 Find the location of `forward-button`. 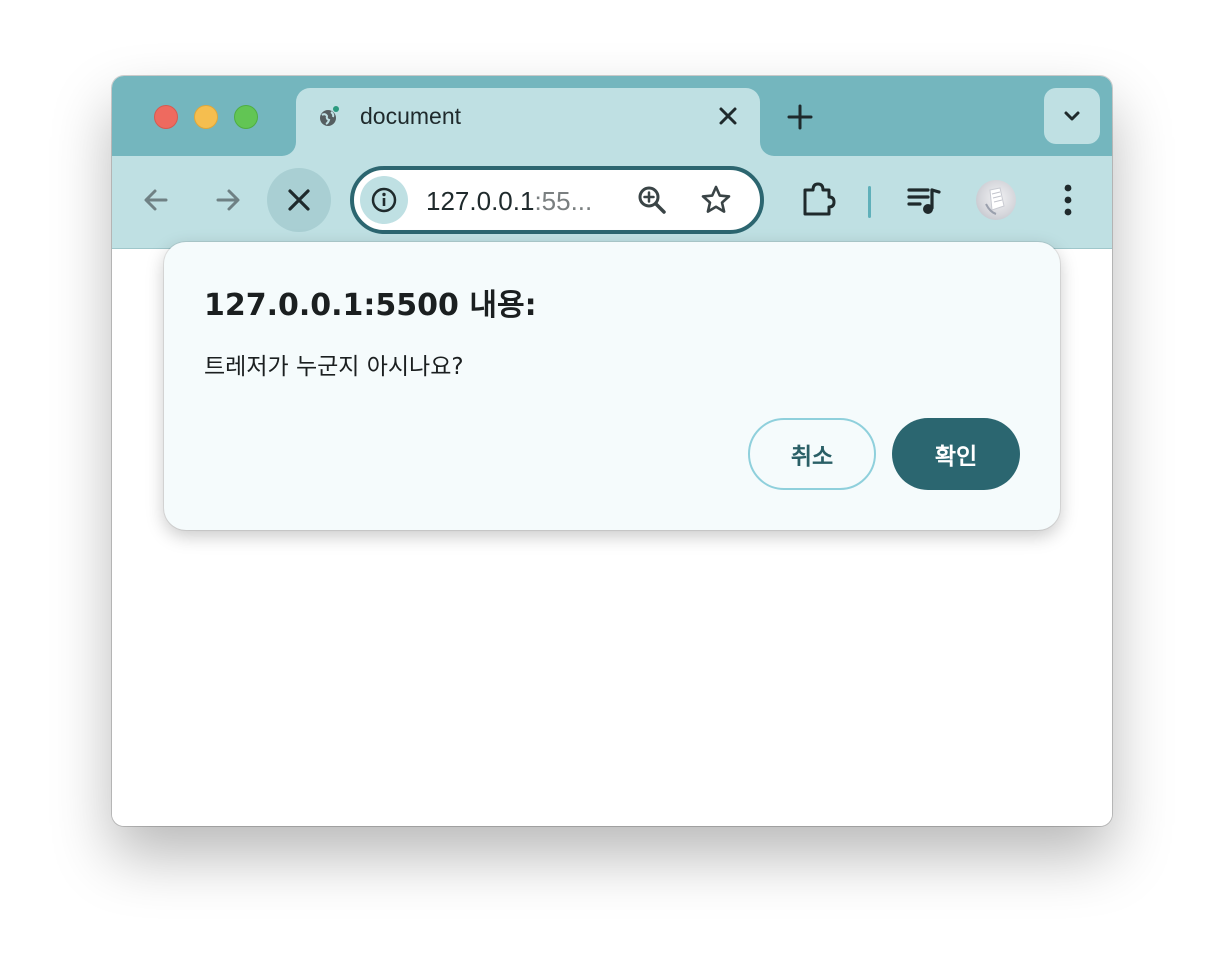

forward-button is located at coordinates (228, 200).